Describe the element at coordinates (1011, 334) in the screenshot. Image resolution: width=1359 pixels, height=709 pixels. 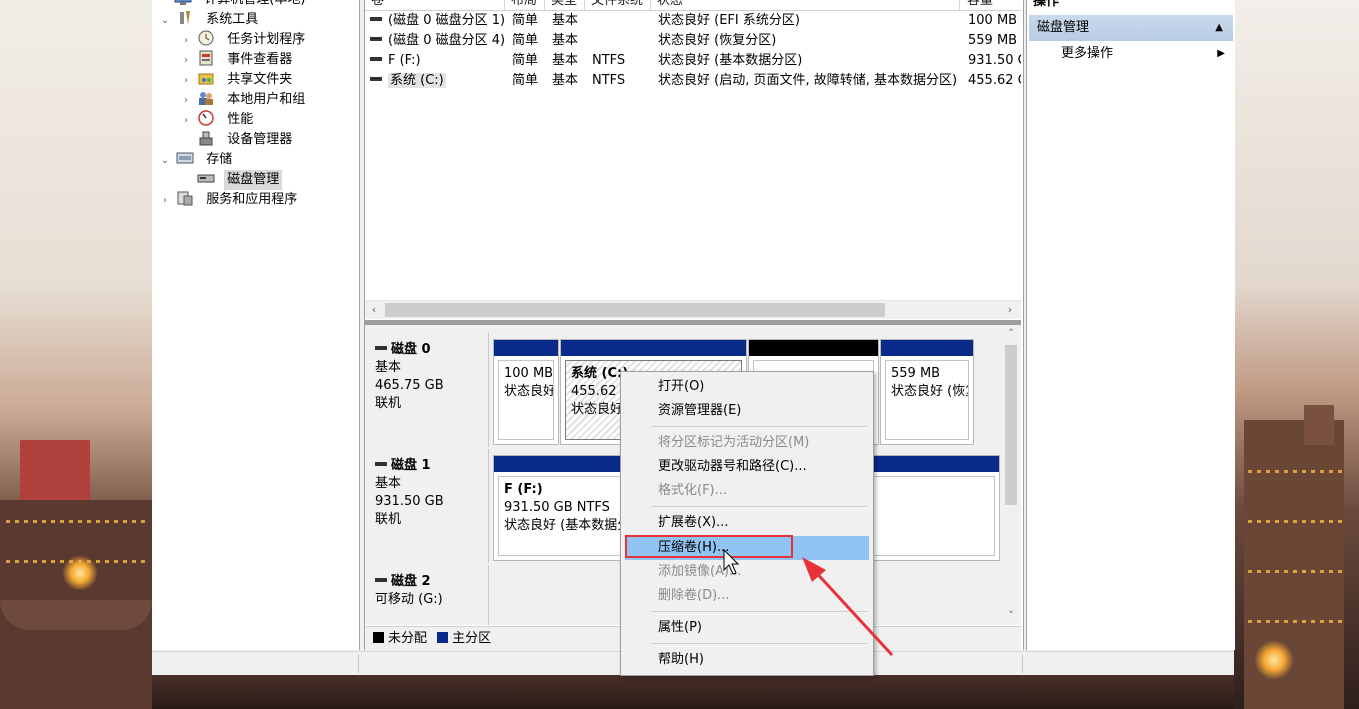
I see `scroll-up-icon: ˄` at that location.